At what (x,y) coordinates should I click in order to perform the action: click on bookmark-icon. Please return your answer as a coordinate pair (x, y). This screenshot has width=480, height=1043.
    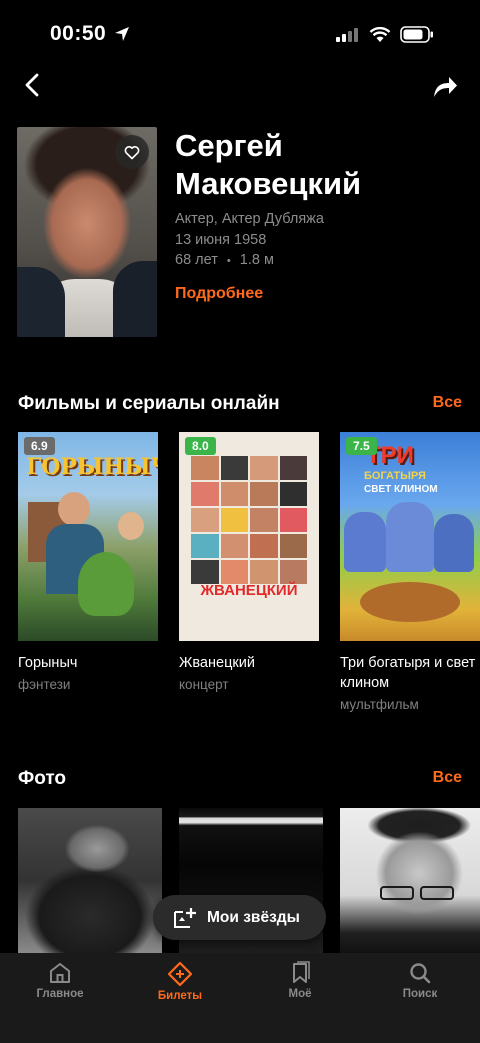
    Looking at the image, I should click on (301, 972).